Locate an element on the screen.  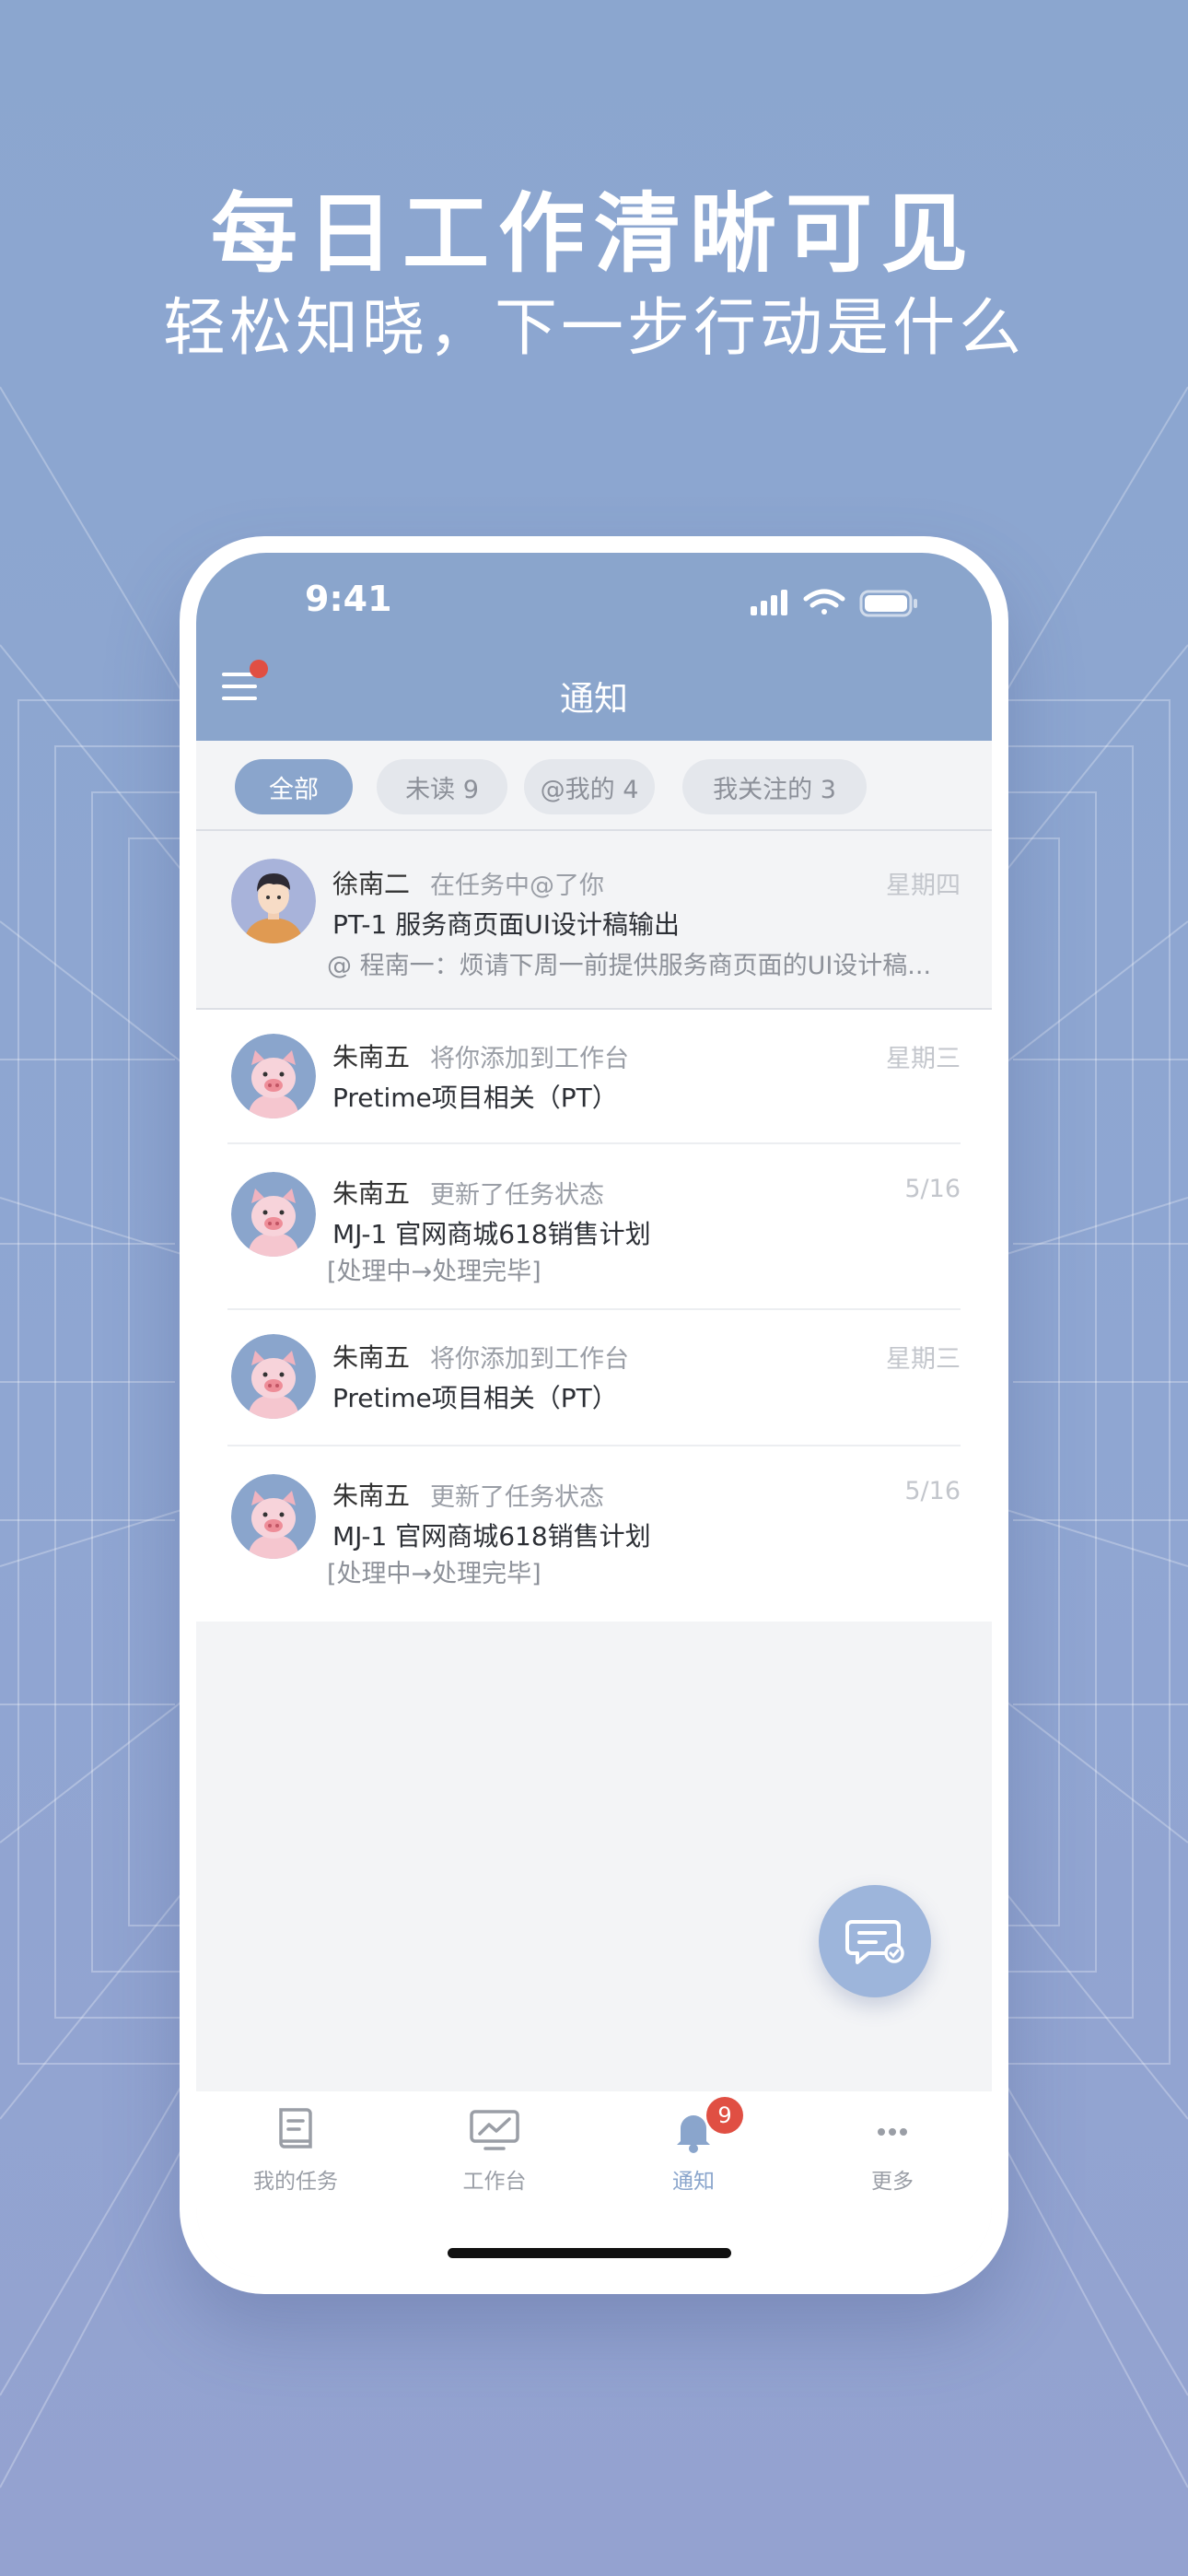
compose-button is located at coordinates (875, 1941).